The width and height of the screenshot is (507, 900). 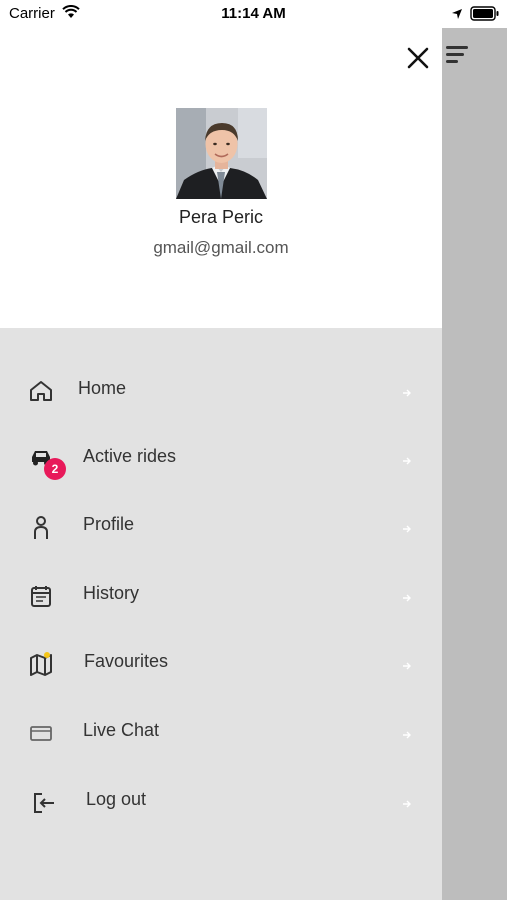 I want to click on clock: 11:14 AM, so click(x=253, y=13).